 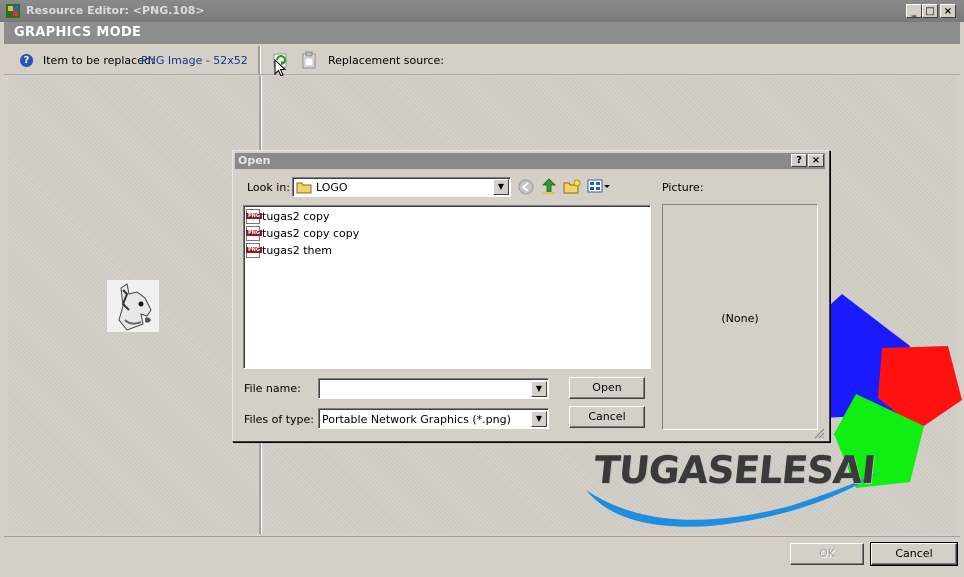 What do you see at coordinates (526, 187) in the screenshot?
I see `back-icon` at bounding box center [526, 187].